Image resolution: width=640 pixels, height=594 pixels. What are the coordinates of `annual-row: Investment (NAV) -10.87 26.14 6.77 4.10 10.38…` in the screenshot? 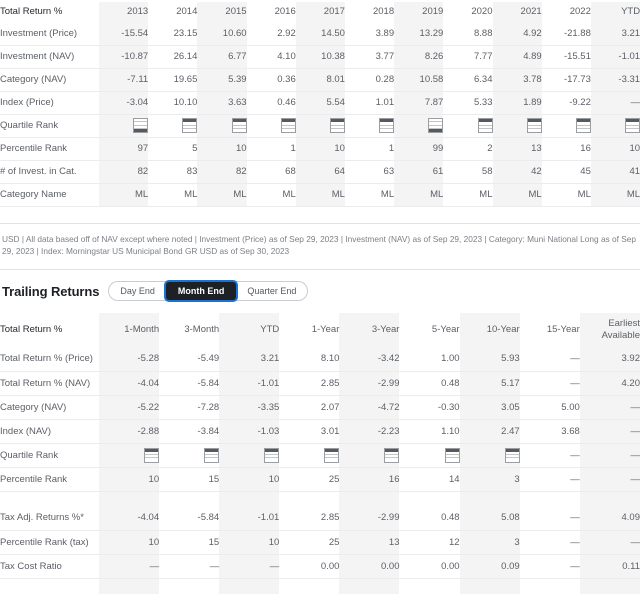 It's located at (320, 57).